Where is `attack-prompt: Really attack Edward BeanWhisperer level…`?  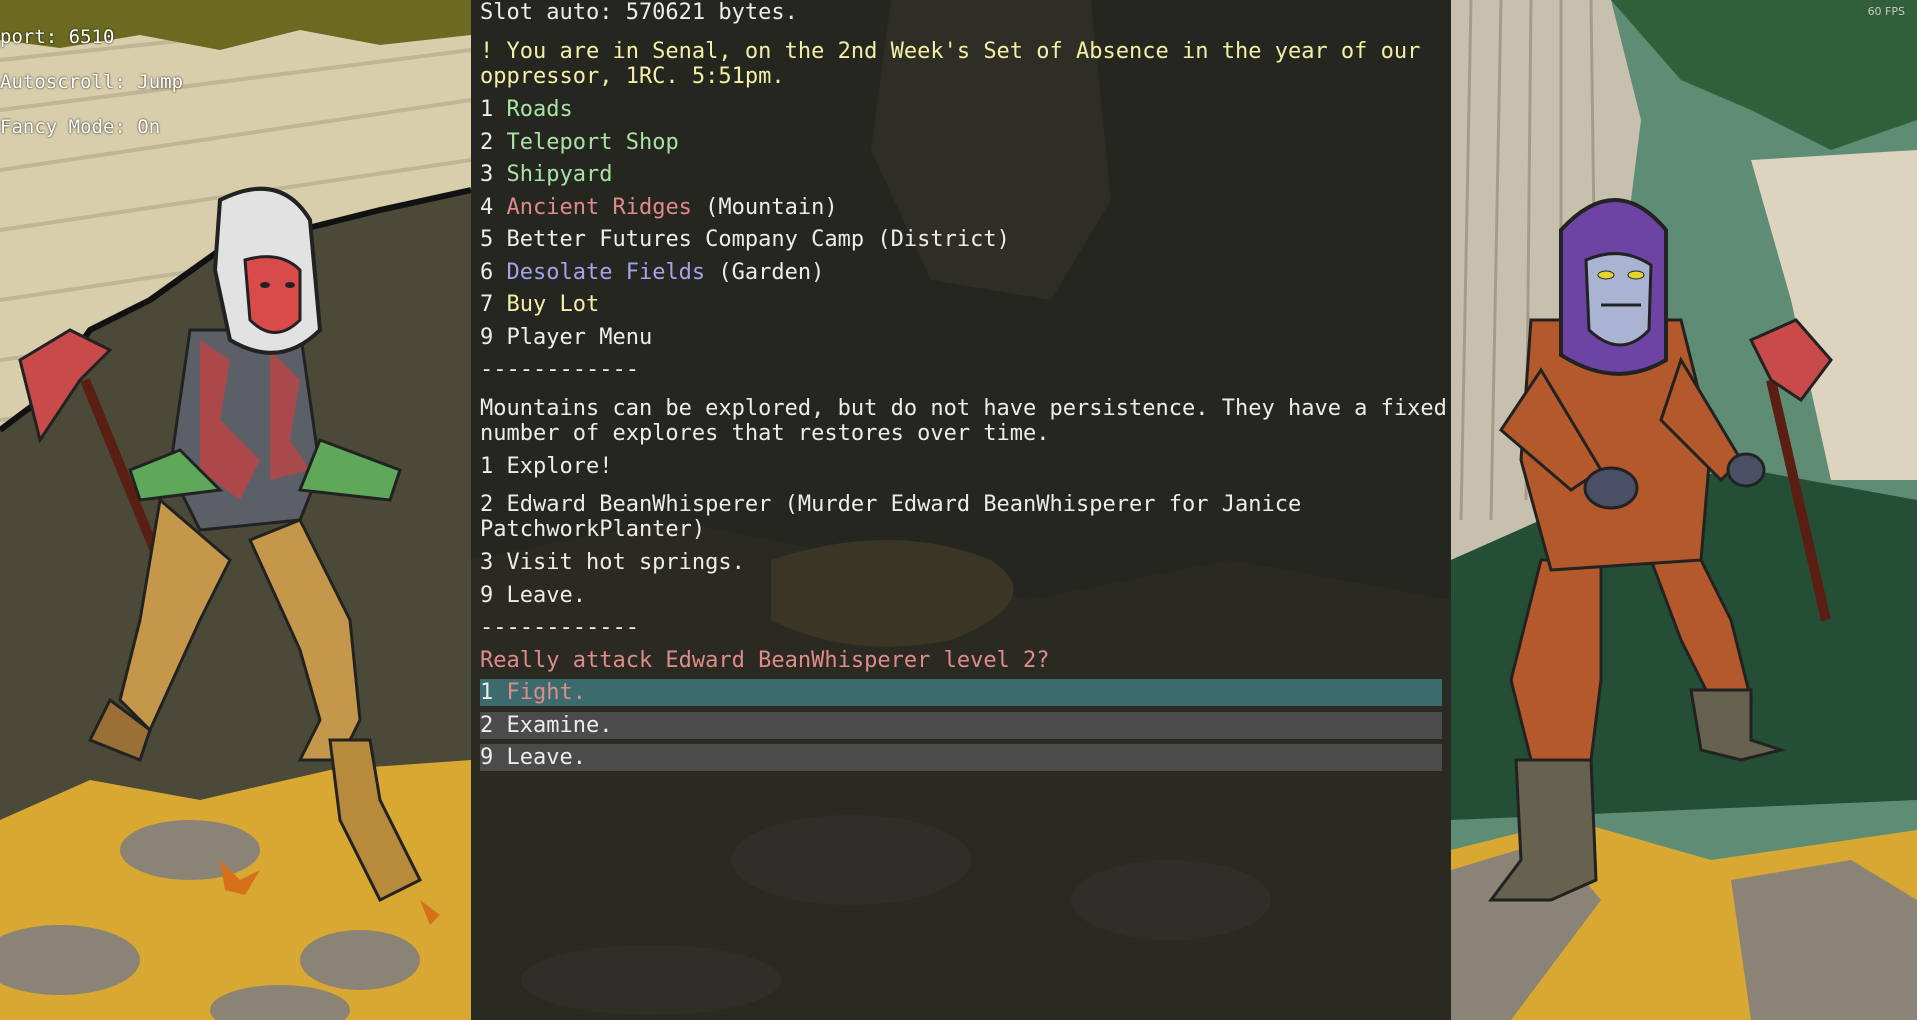
attack-prompt: Really attack Edward BeanWhisperer level… is located at coordinates (765, 660).